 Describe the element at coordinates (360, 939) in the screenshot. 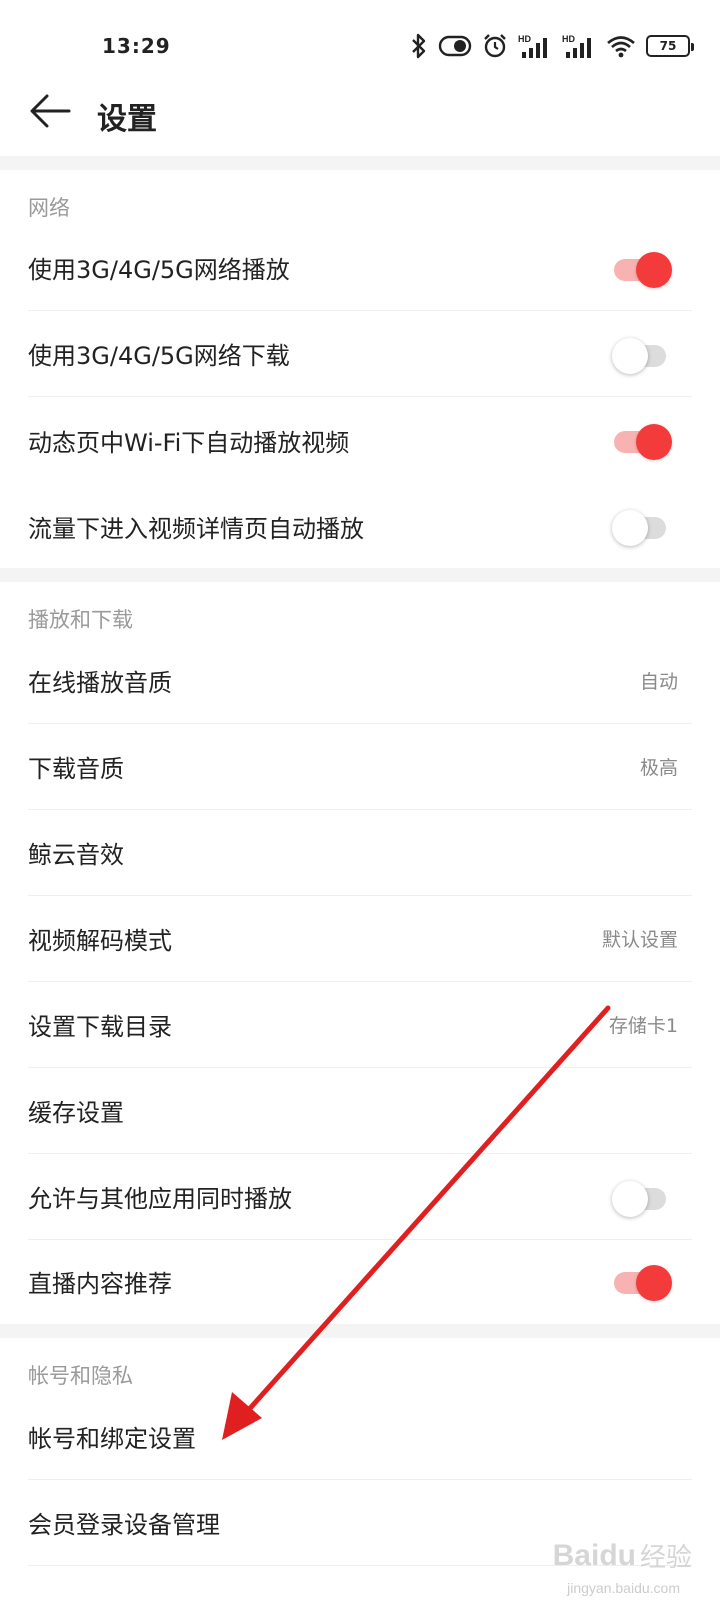

I see `setting-row-video-decode: 视频解码模式 默认设置` at that location.